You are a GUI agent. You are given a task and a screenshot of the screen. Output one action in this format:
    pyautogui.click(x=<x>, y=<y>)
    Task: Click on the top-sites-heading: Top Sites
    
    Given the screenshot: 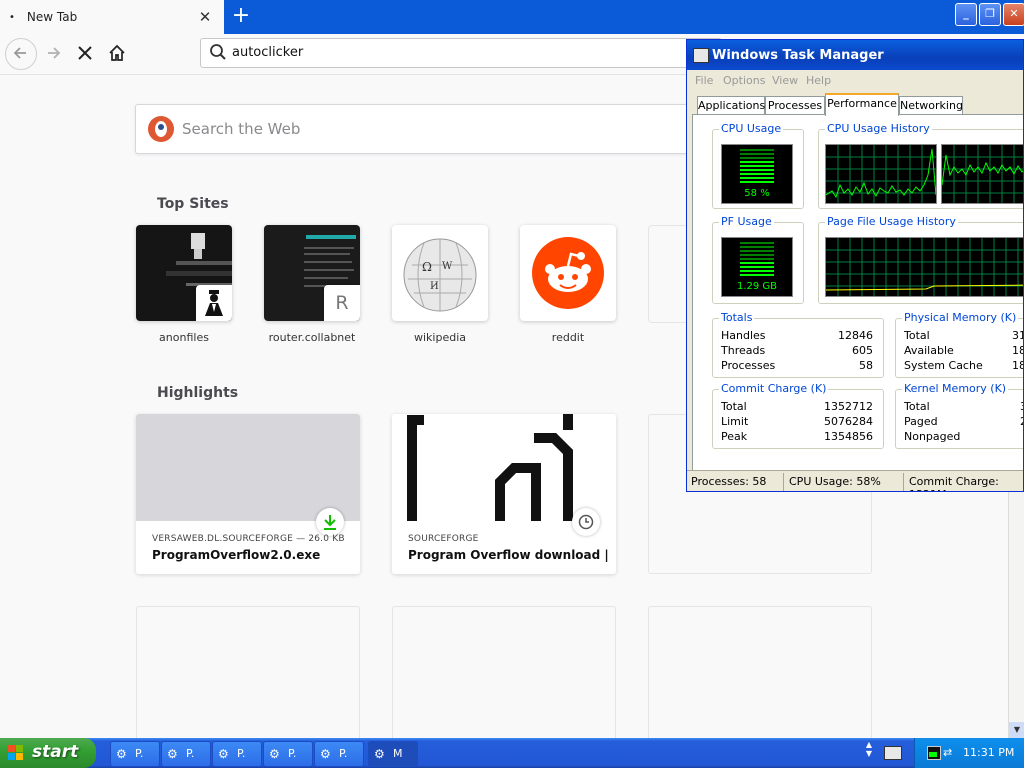 What is the action you would take?
    pyautogui.click(x=193, y=204)
    